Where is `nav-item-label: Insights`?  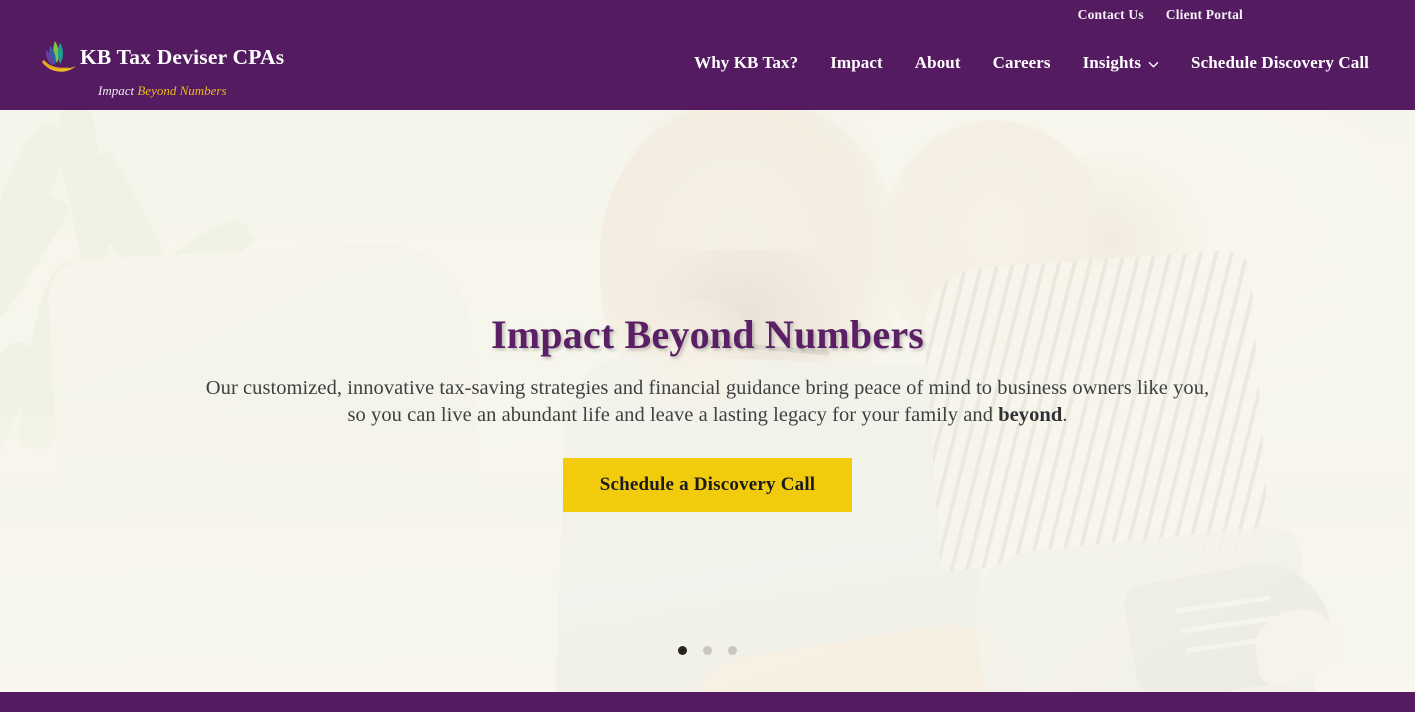 nav-item-label: Insights is located at coordinates (1112, 62).